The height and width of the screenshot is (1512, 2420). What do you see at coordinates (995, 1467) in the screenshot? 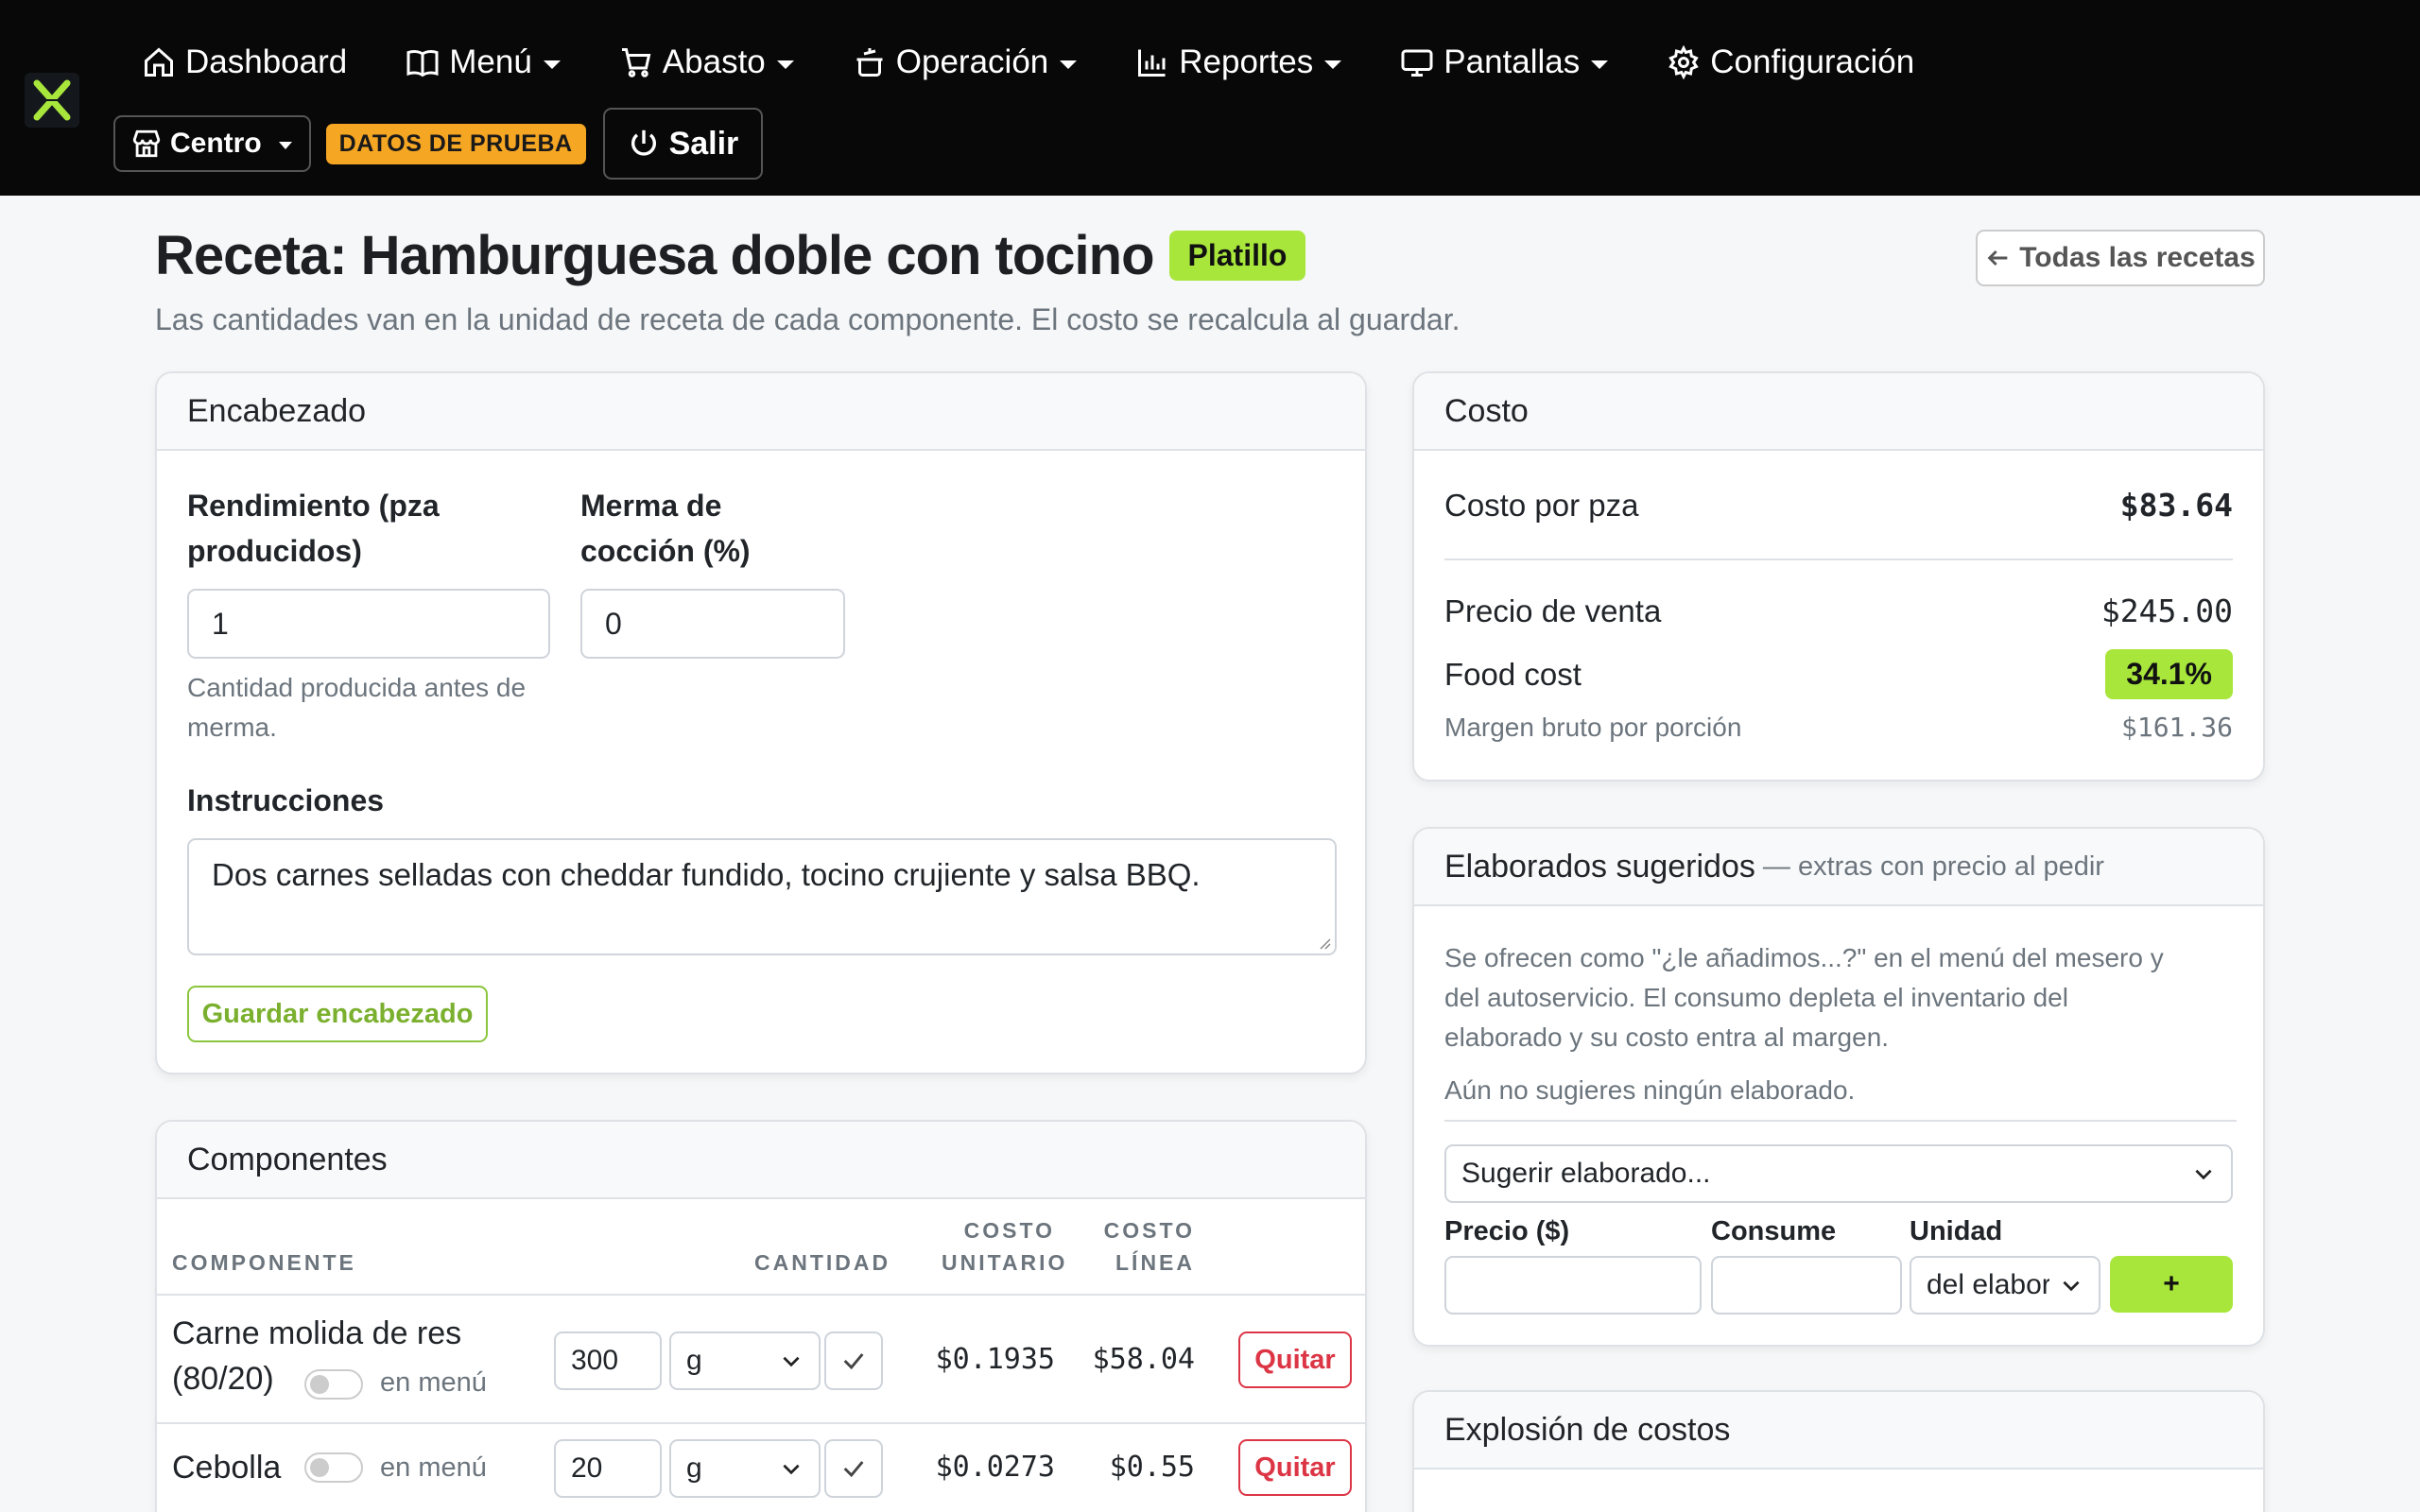
I see `unit-cost: $0.0273` at bounding box center [995, 1467].